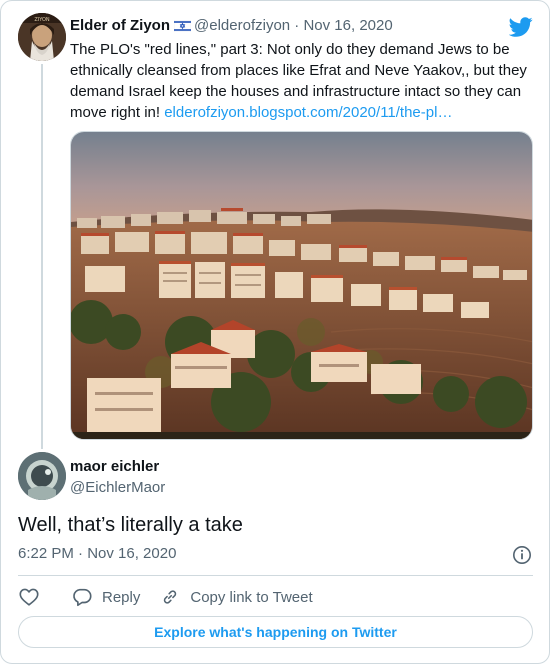 This screenshot has height=664, width=550. I want to click on thread-connector-line, so click(42, 256).